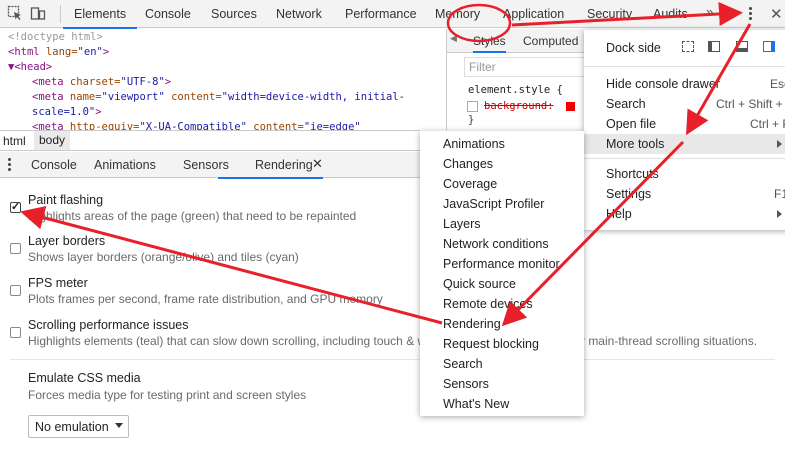 The height and width of the screenshot is (453, 785). Describe the element at coordinates (751, 14) in the screenshot. I see `customize-menu-icon` at that location.